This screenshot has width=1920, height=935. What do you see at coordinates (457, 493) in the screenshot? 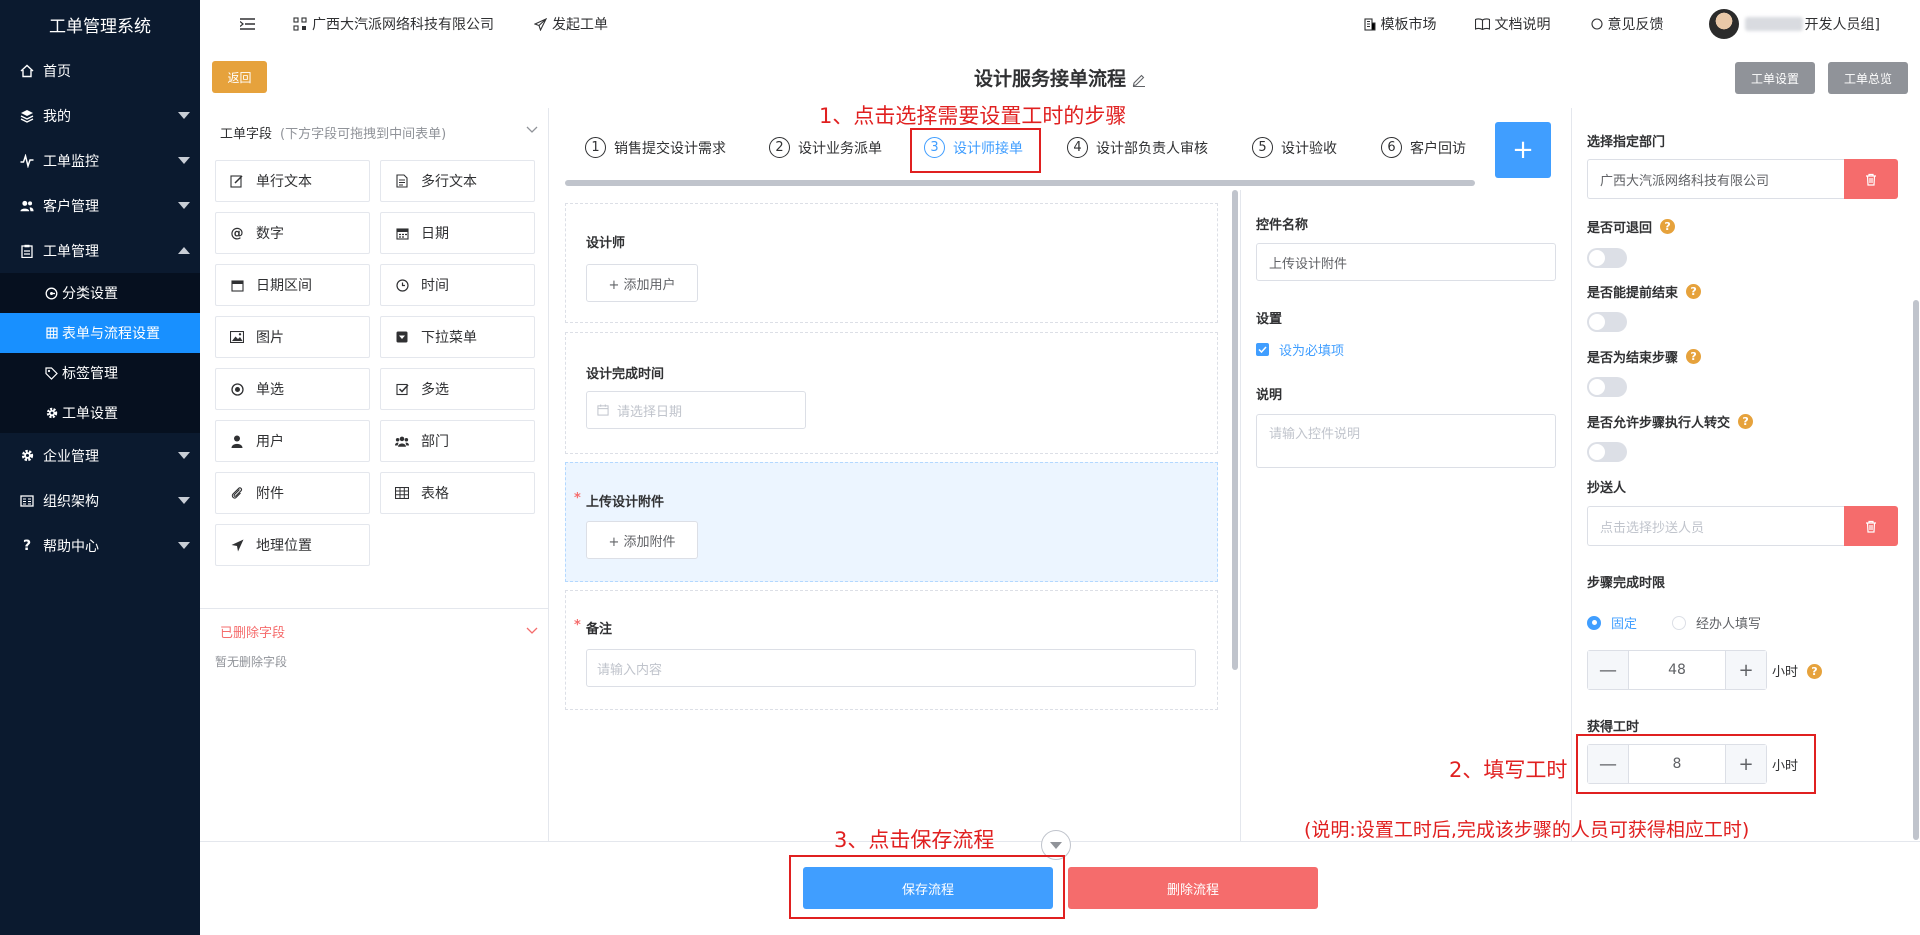
I see `field-table: 表格` at bounding box center [457, 493].